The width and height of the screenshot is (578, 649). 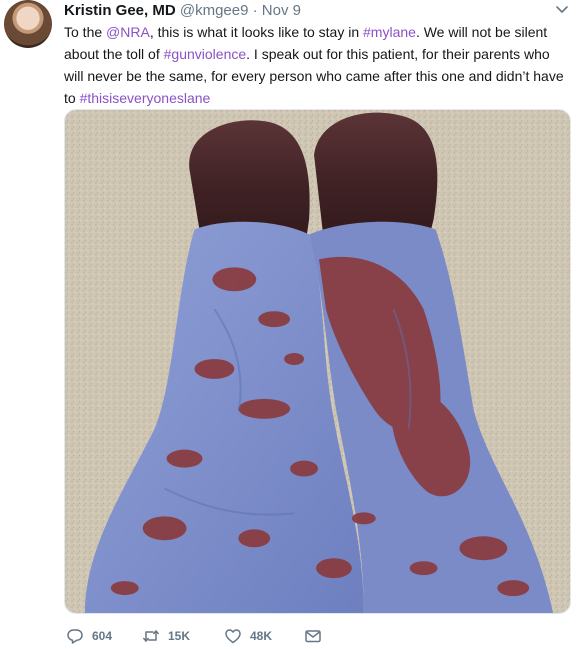 What do you see at coordinates (151, 636) in the screenshot?
I see `retweet-icon` at bounding box center [151, 636].